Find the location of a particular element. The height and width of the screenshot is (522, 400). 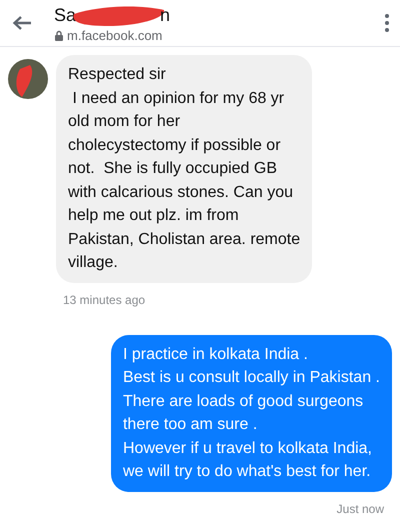

more-options-icon is located at coordinates (387, 23).